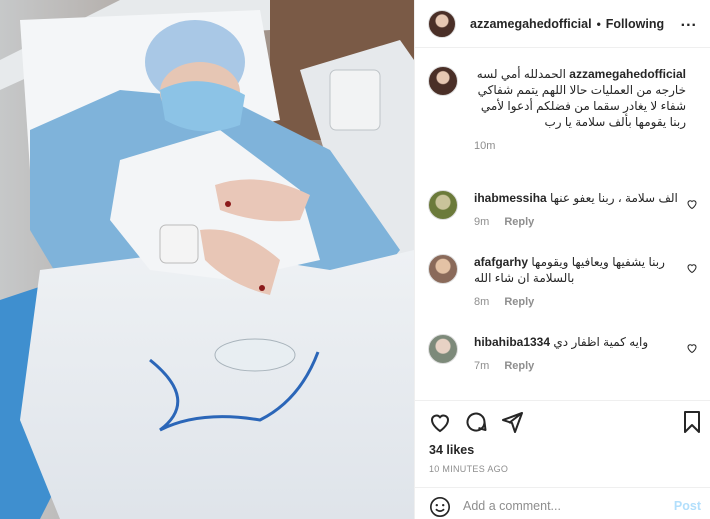 This screenshot has width=710, height=519. What do you see at coordinates (440, 422) in the screenshot?
I see `heart-icon` at bounding box center [440, 422].